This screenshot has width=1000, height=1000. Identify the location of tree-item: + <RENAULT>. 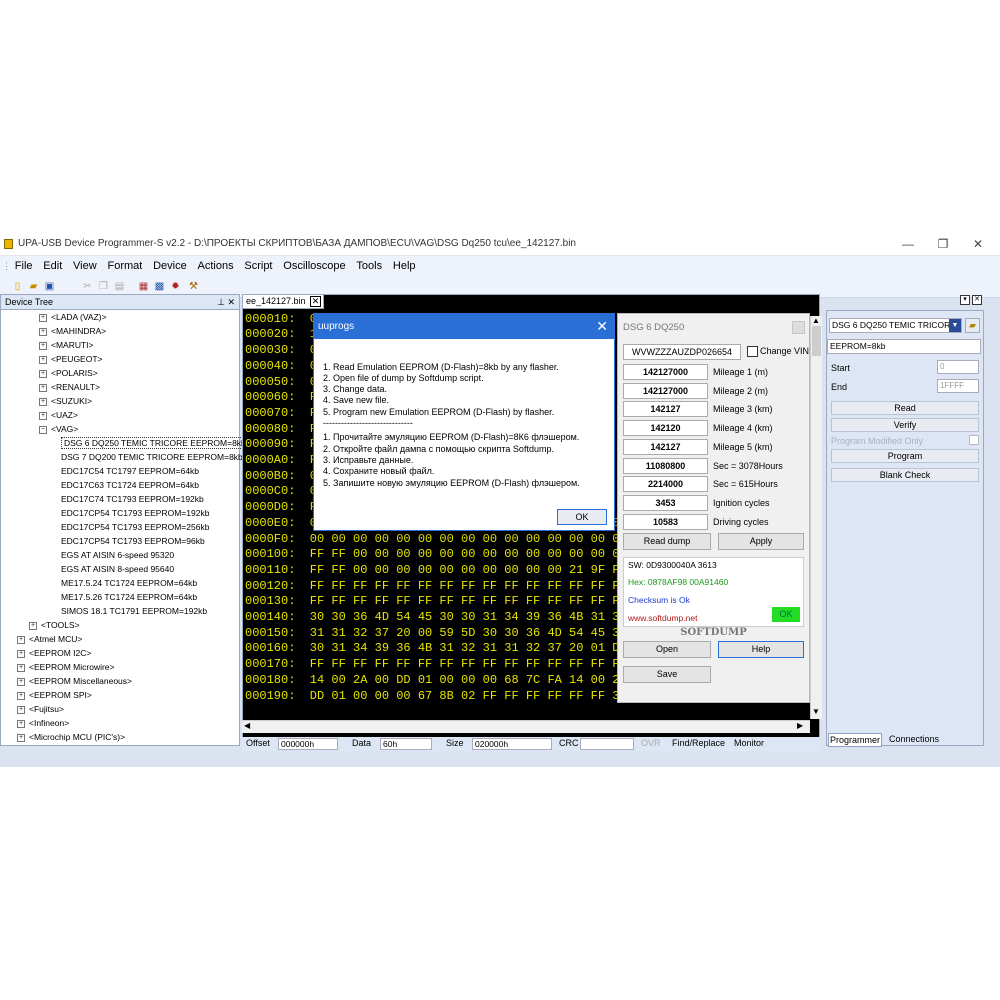
(69, 387).